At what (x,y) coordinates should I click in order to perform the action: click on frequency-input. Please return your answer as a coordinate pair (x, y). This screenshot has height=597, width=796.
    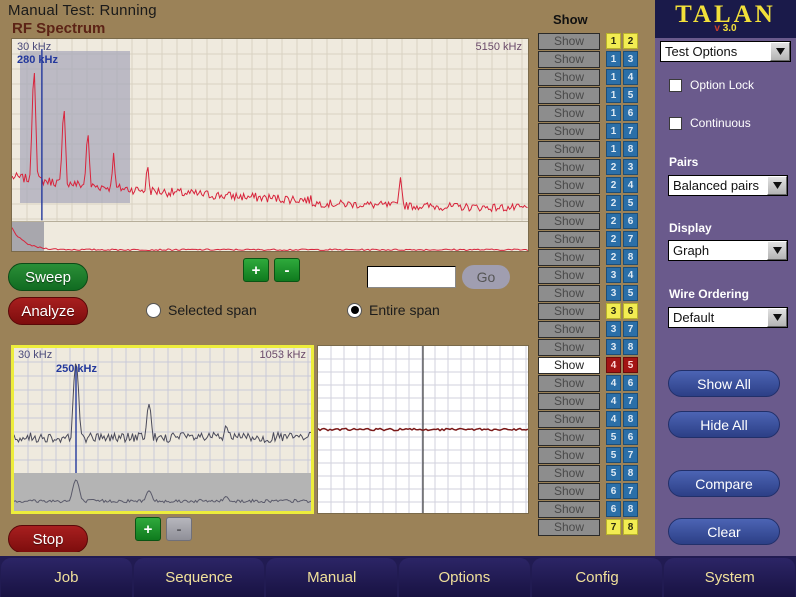
    Looking at the image, I should click on (411, 277).